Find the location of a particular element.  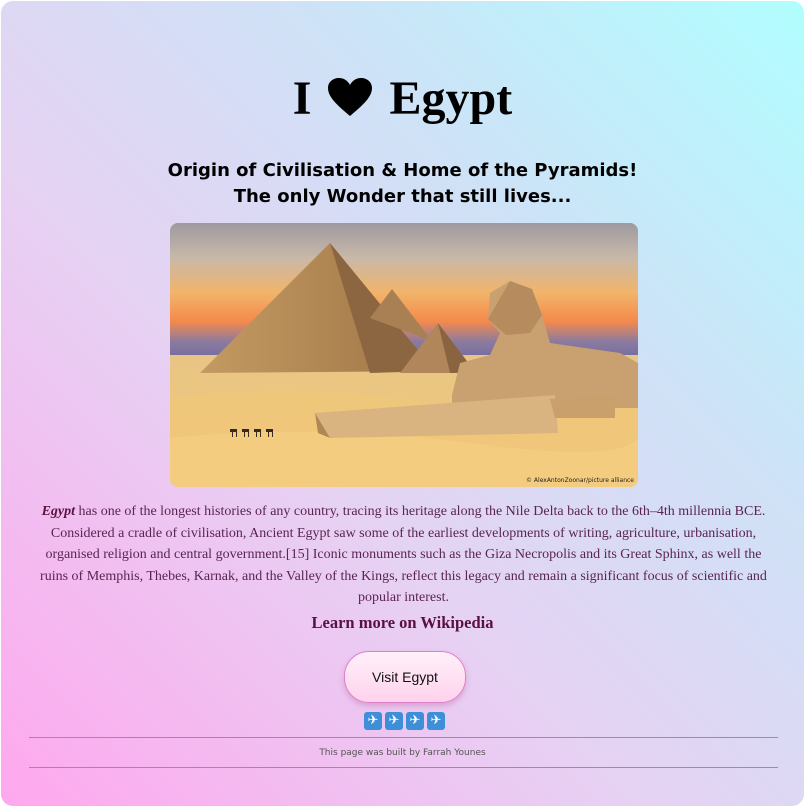

title-prefix: I is located at coordinates (302, 98).